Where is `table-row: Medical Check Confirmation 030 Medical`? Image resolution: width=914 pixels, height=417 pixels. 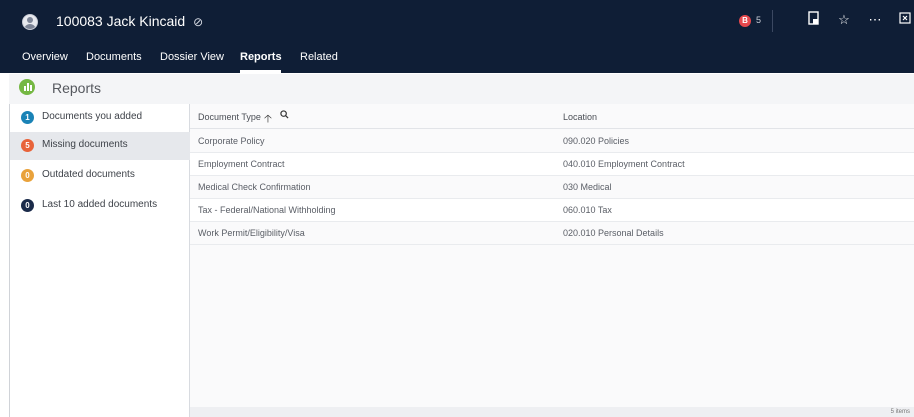 table-row: Medical Check Confirmation 030 Medical is located at coordinates (552, 187).